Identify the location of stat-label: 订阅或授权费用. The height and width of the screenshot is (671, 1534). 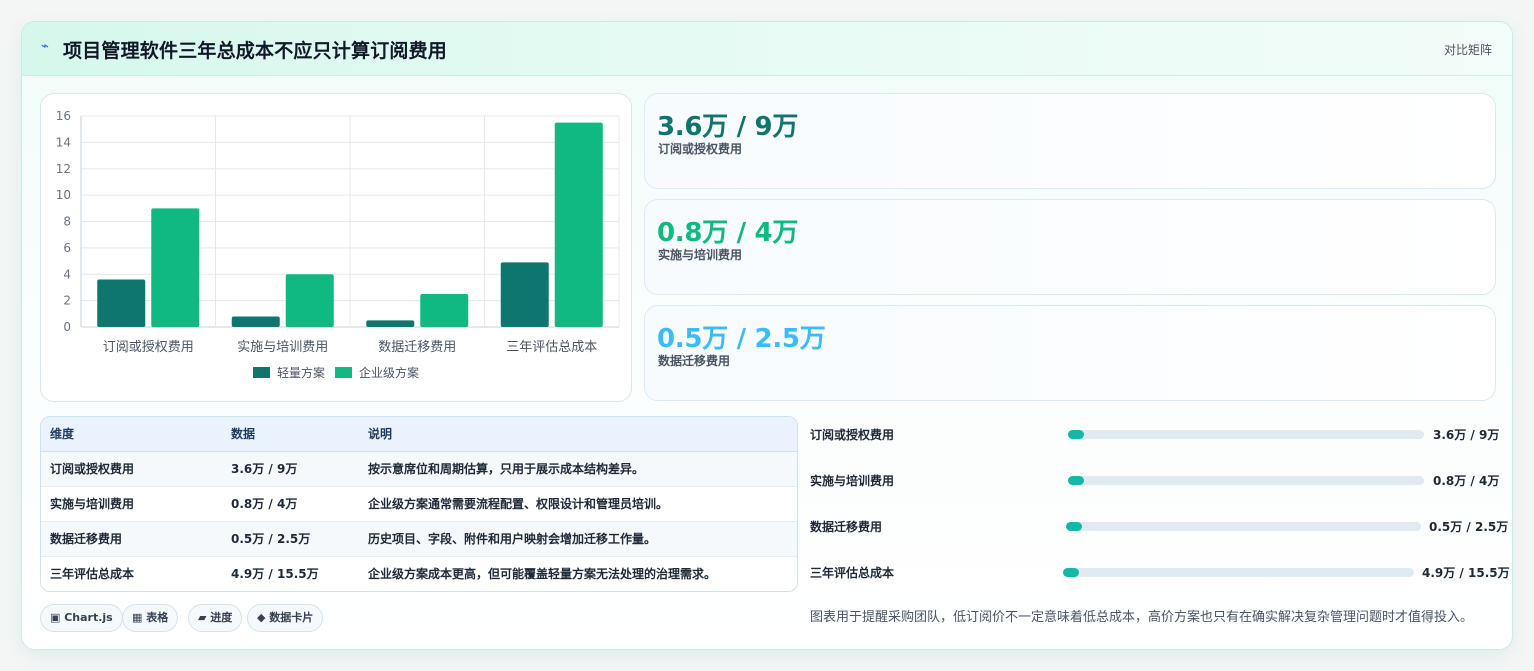
(700, 149).